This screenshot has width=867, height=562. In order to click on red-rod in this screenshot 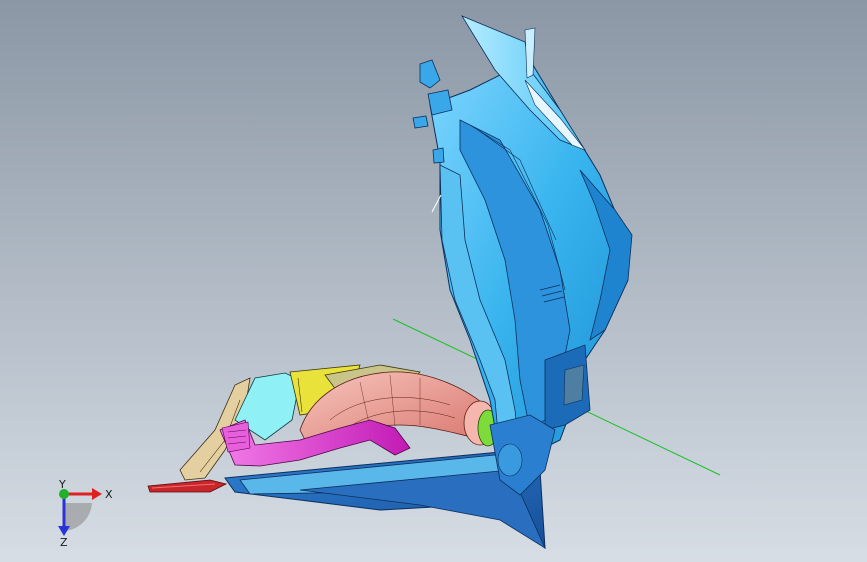, I will do `click(187, 486)`.